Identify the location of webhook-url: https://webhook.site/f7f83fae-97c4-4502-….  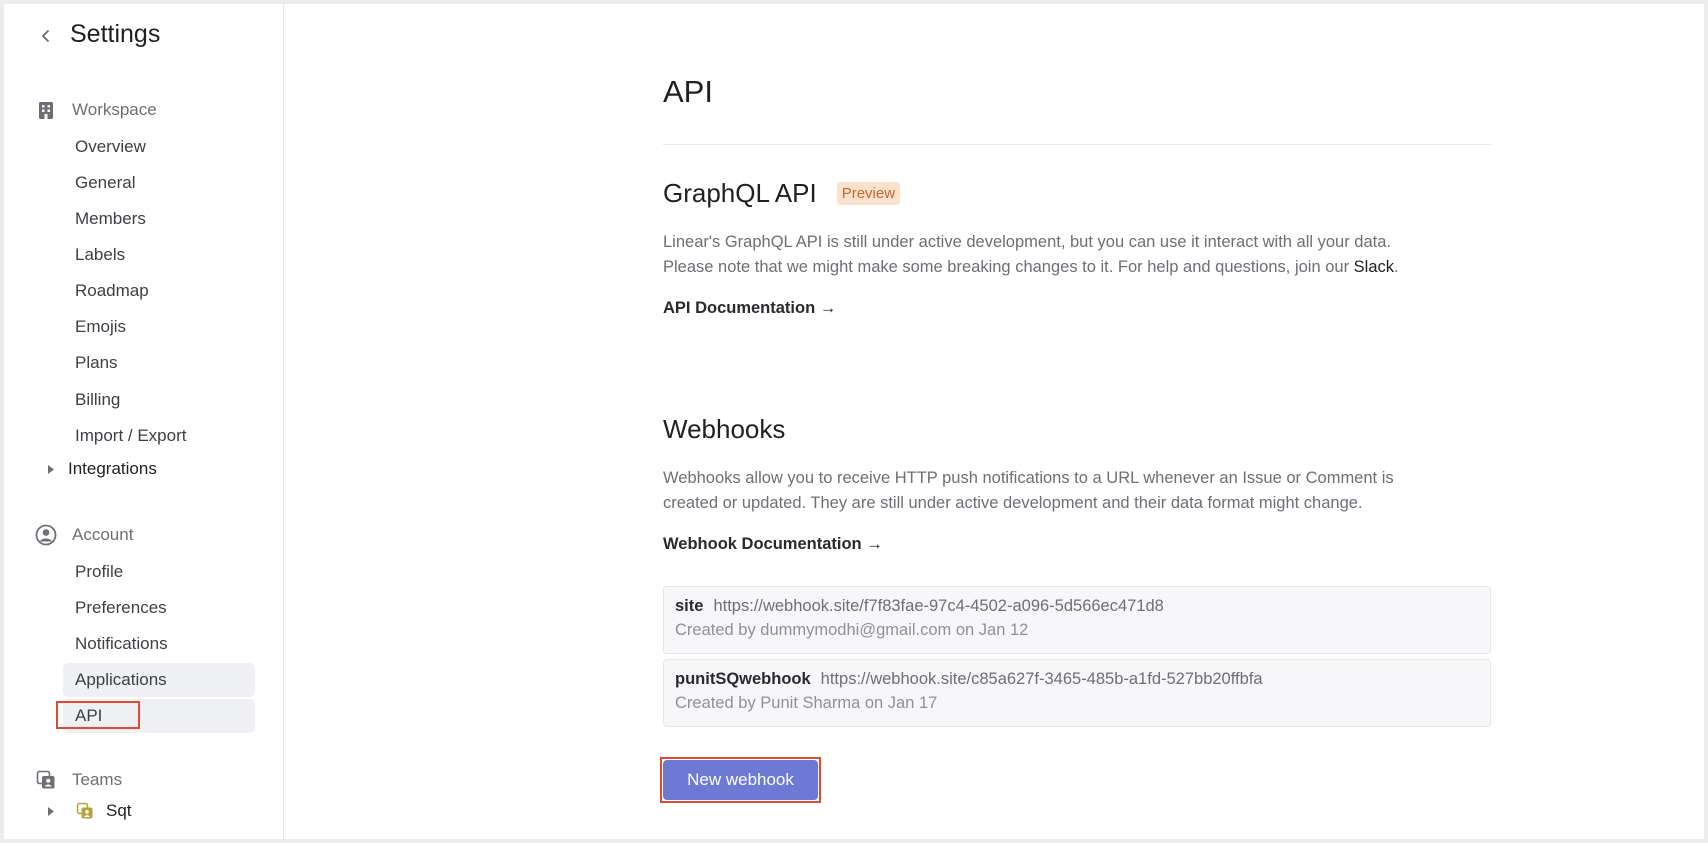
(938, 606).